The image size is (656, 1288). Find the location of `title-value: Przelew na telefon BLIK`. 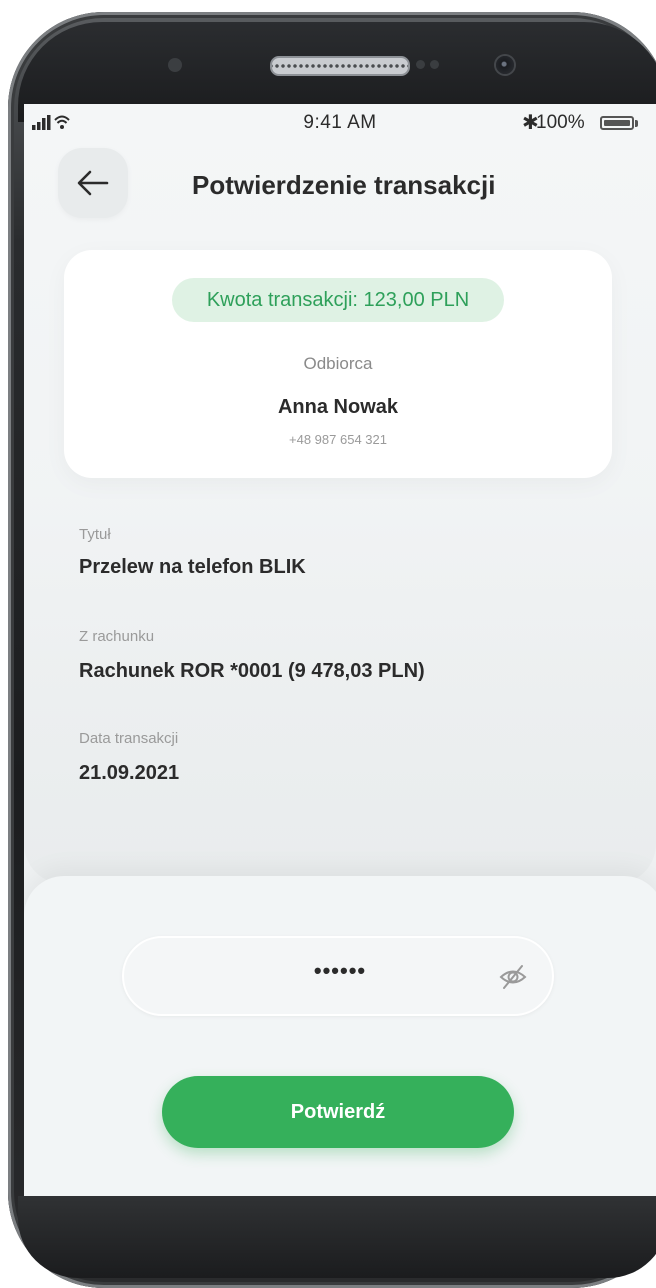

title-value: Przelew na telefon BLIK is located at coordinates (192, 567).